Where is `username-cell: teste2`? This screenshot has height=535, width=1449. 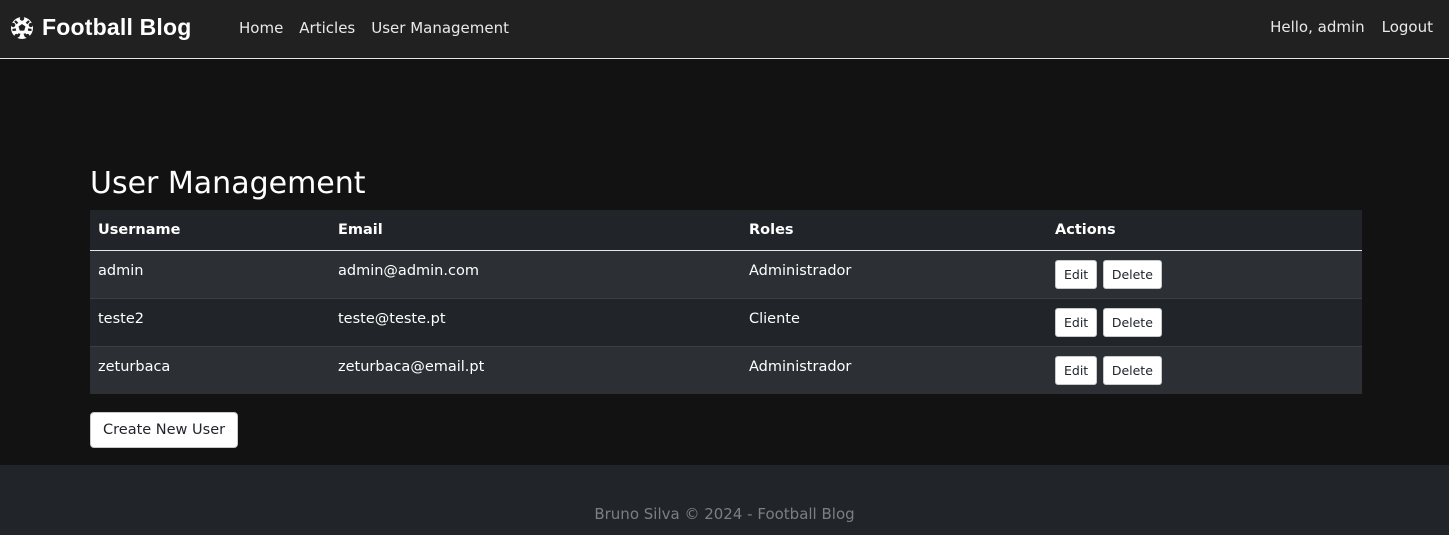
username-cell: teste2 is located at coordinates (121, 318).